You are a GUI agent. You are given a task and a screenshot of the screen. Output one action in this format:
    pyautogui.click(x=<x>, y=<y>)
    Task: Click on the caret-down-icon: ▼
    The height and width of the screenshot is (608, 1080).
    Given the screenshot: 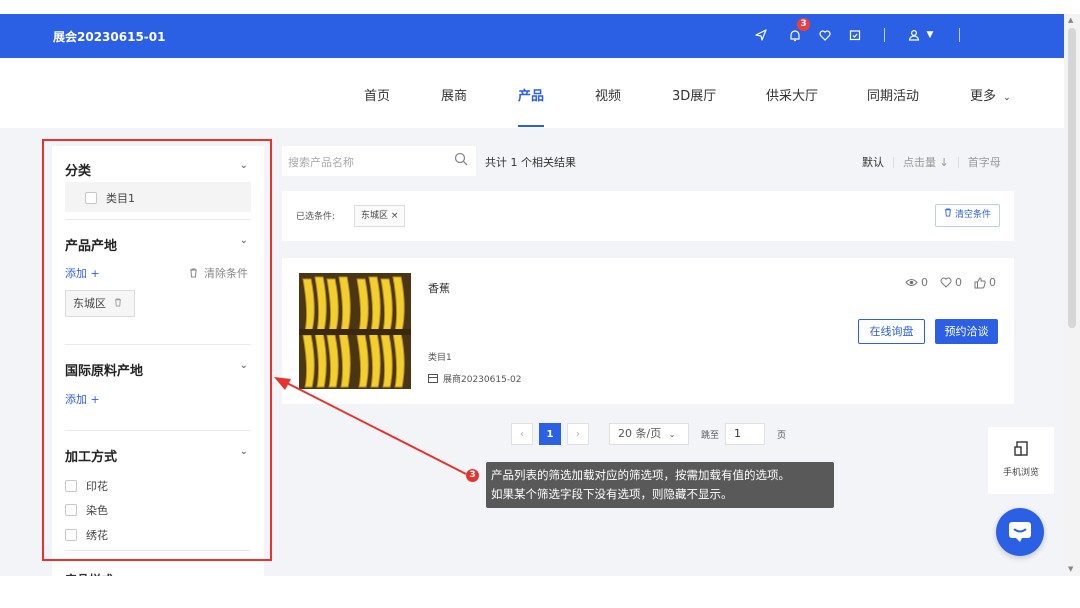 What is the action you would take?
    pyautogui.click(x=930, y=35)
    